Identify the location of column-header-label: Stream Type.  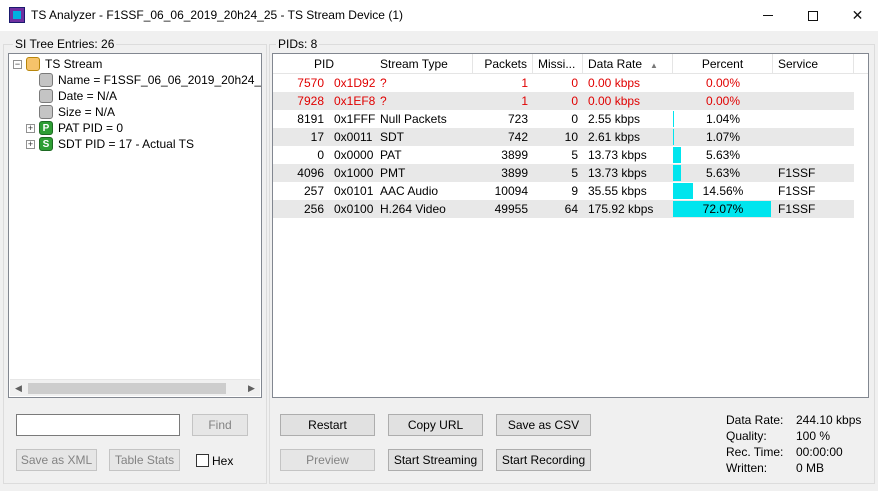
(414, 64).